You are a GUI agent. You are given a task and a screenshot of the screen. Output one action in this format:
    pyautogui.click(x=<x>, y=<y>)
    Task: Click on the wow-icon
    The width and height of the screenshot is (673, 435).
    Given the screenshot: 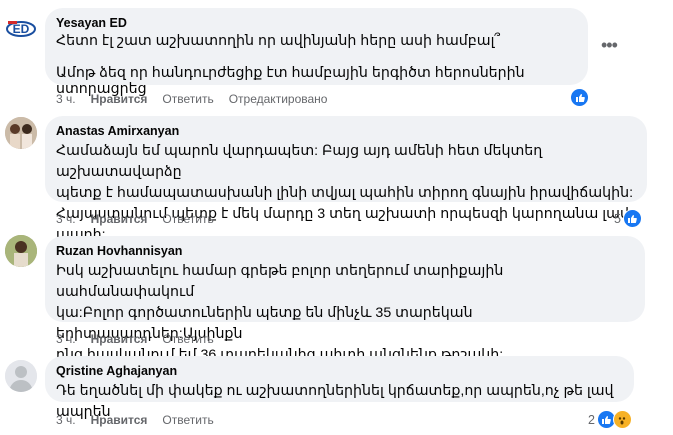 What is the action you would take?
    pyautogui.click(x=622, y=419)
    